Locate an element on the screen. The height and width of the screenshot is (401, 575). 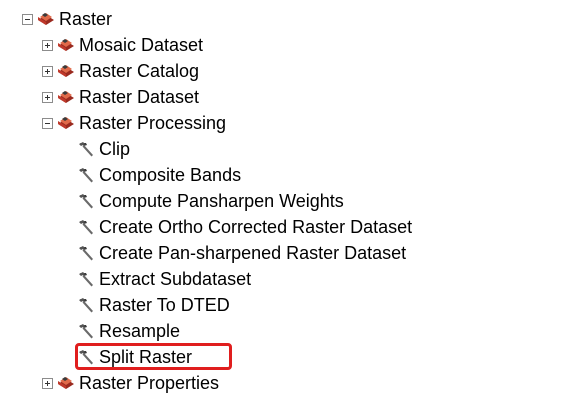
tool-composite-bands: Composite Bands is located at coordinates (159, 175).